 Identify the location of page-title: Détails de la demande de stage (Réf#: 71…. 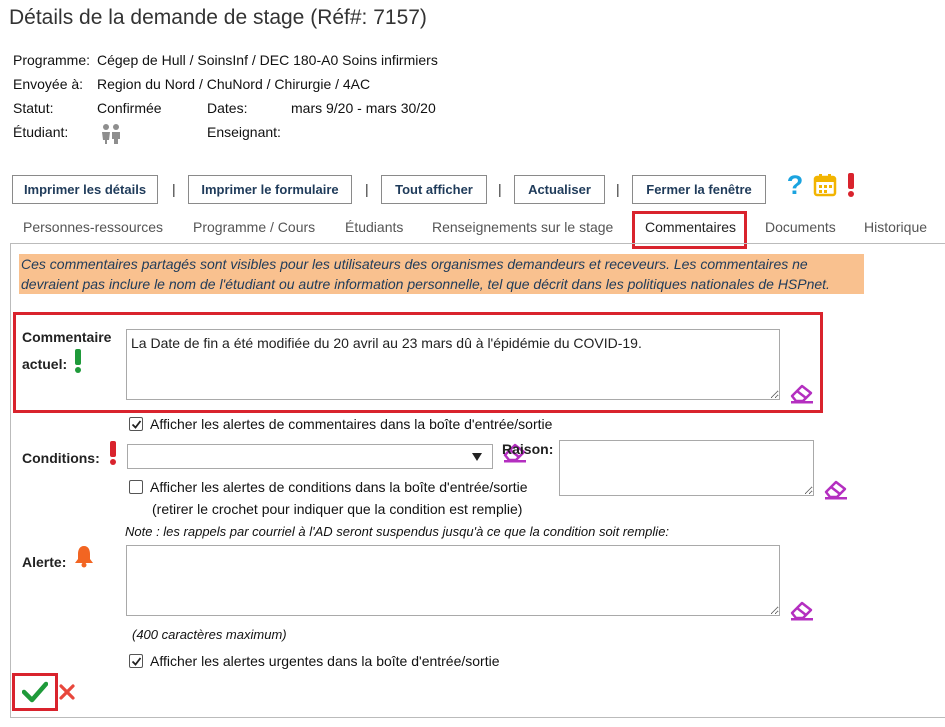
(218, 17).